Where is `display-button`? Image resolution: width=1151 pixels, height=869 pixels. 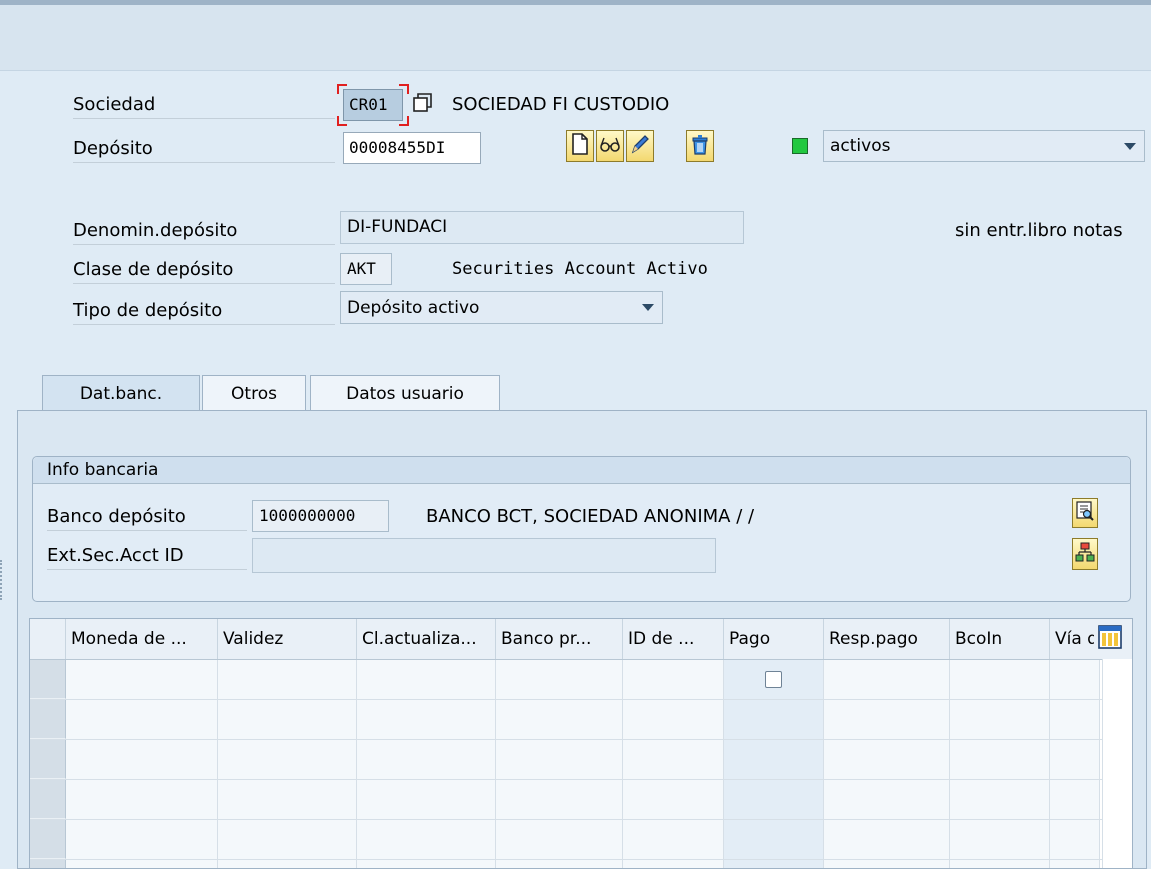 display-button is located at coordinates (610, 146).